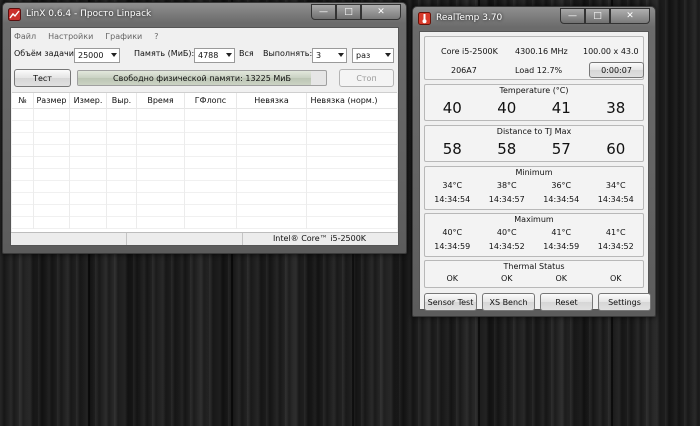  I want to click on column-gflops: ГФлопс, so click(211, 100).